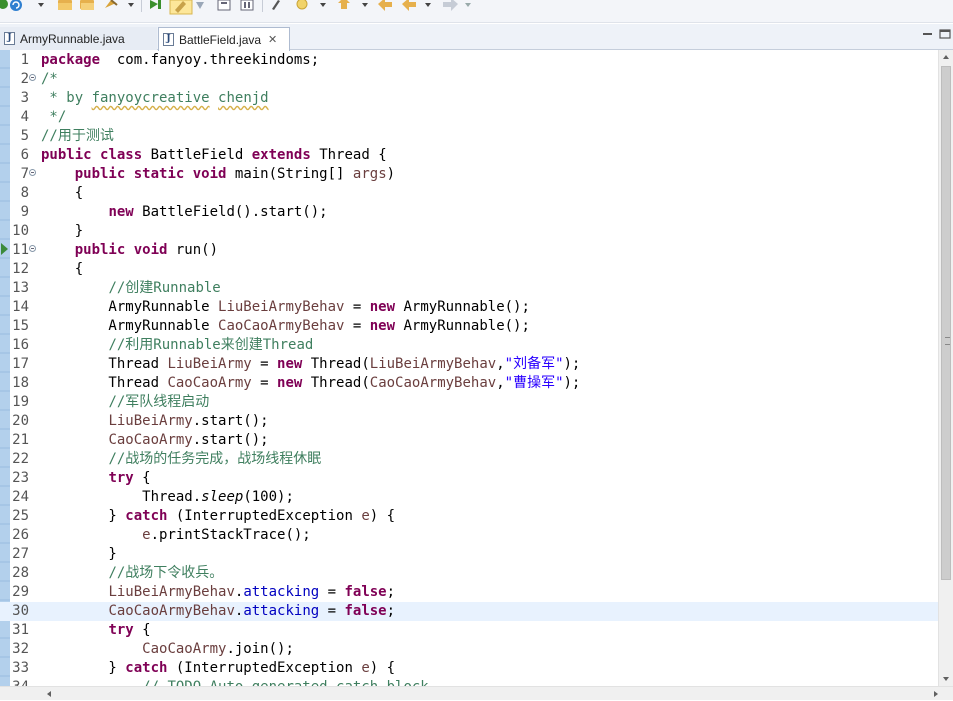 The height and width of the screenshot is (701, 953). What do you see at coordinates (78, 38) in the screenshot?
I see `tab-armyrunnable: J ArmyRunnable.java` at bounding box center [78, 38].